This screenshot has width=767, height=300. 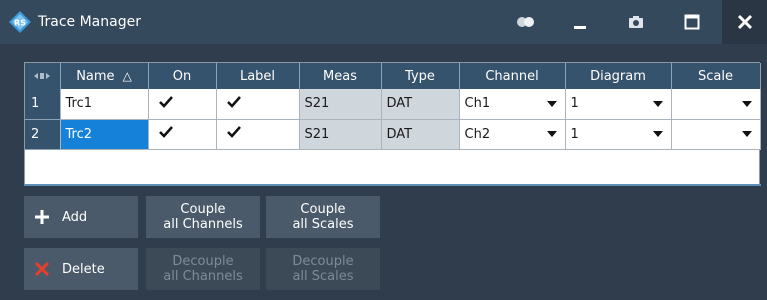 What do you see at coordinates (323, 269) in the screenshot?
I see `decouple-all-scales-button: Decouple all Scales` at bounding box center [323, 269].